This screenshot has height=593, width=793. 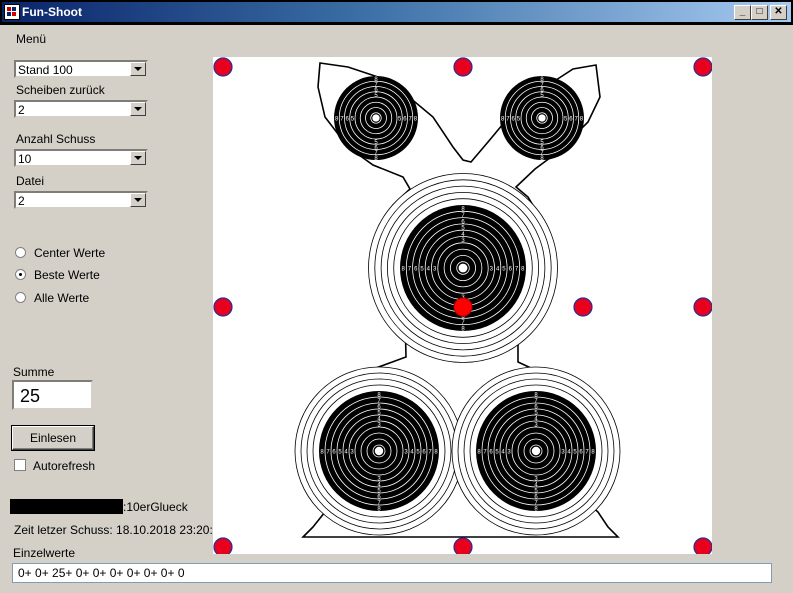 I want to click on scheiben-combo: 2, so click(x=81, y=109).